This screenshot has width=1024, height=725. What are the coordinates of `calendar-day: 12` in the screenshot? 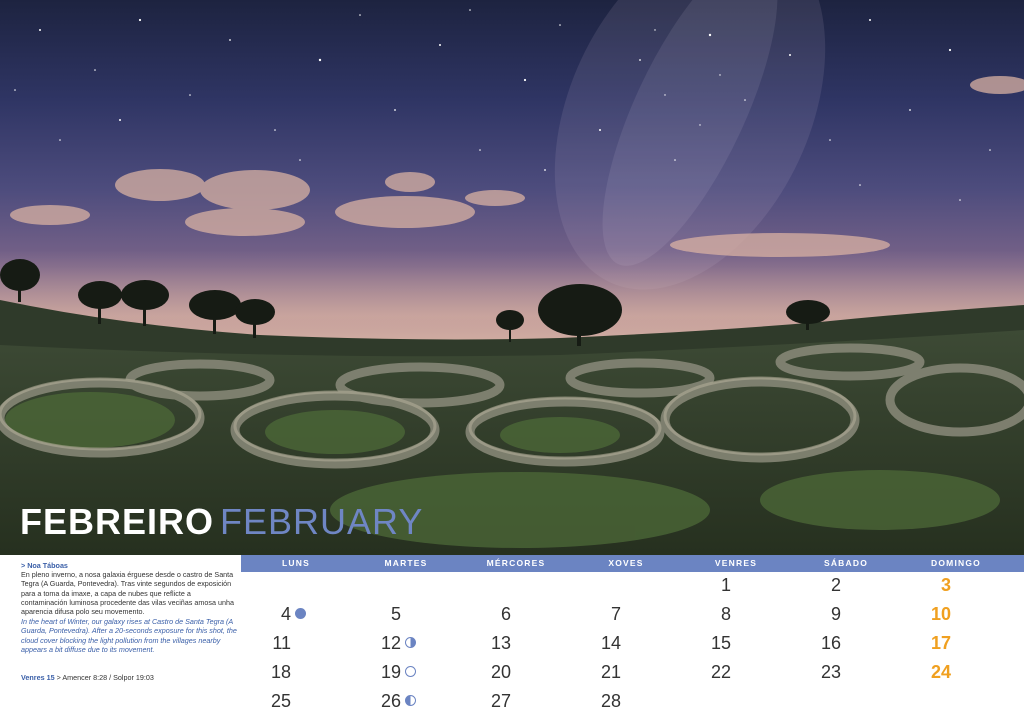 It's located at (406, 643).